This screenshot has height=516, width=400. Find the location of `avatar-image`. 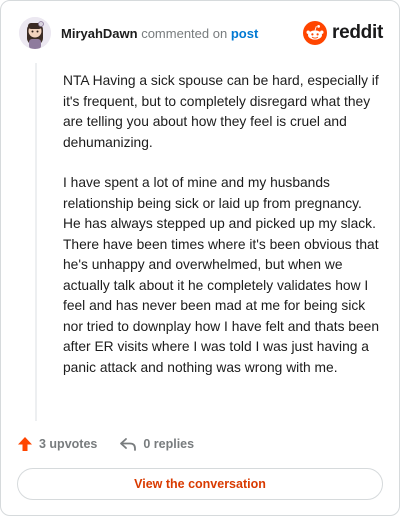

avatar-image is located at coordinates (35, 33).